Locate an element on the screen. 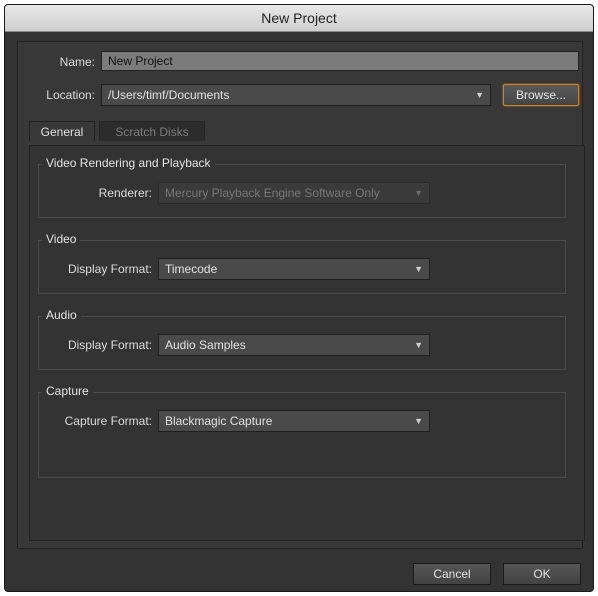  capture-format-value: Blackmagic Capture is located at coordinates (219, 421).